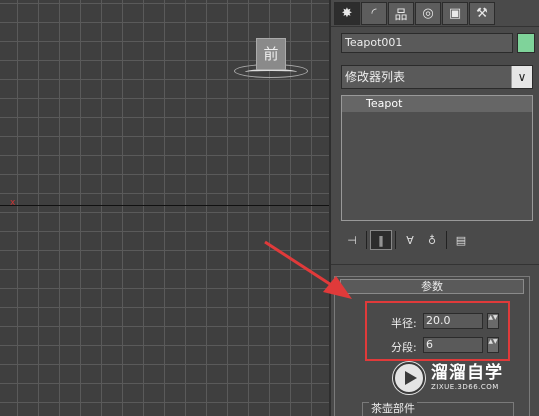 The width and height of the screenshot is (539, 416). I want to click on horizontal-axis-line, so click(164, 205).